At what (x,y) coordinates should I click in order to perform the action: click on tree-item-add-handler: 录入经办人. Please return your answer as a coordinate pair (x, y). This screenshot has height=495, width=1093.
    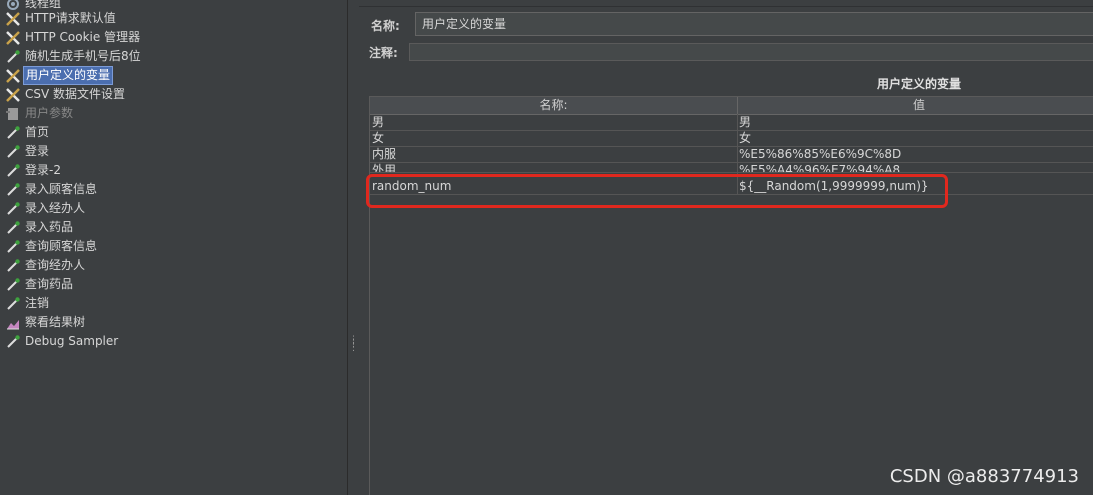
    Looking at the image, I should click on (43, 208).